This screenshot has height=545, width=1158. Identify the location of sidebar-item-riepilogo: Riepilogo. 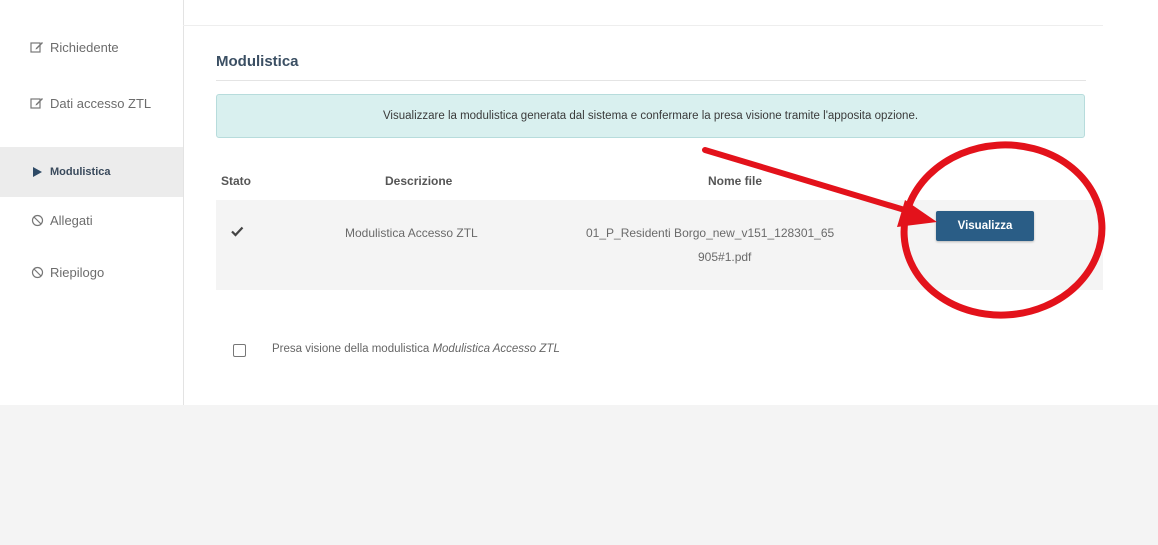
(91, 272).